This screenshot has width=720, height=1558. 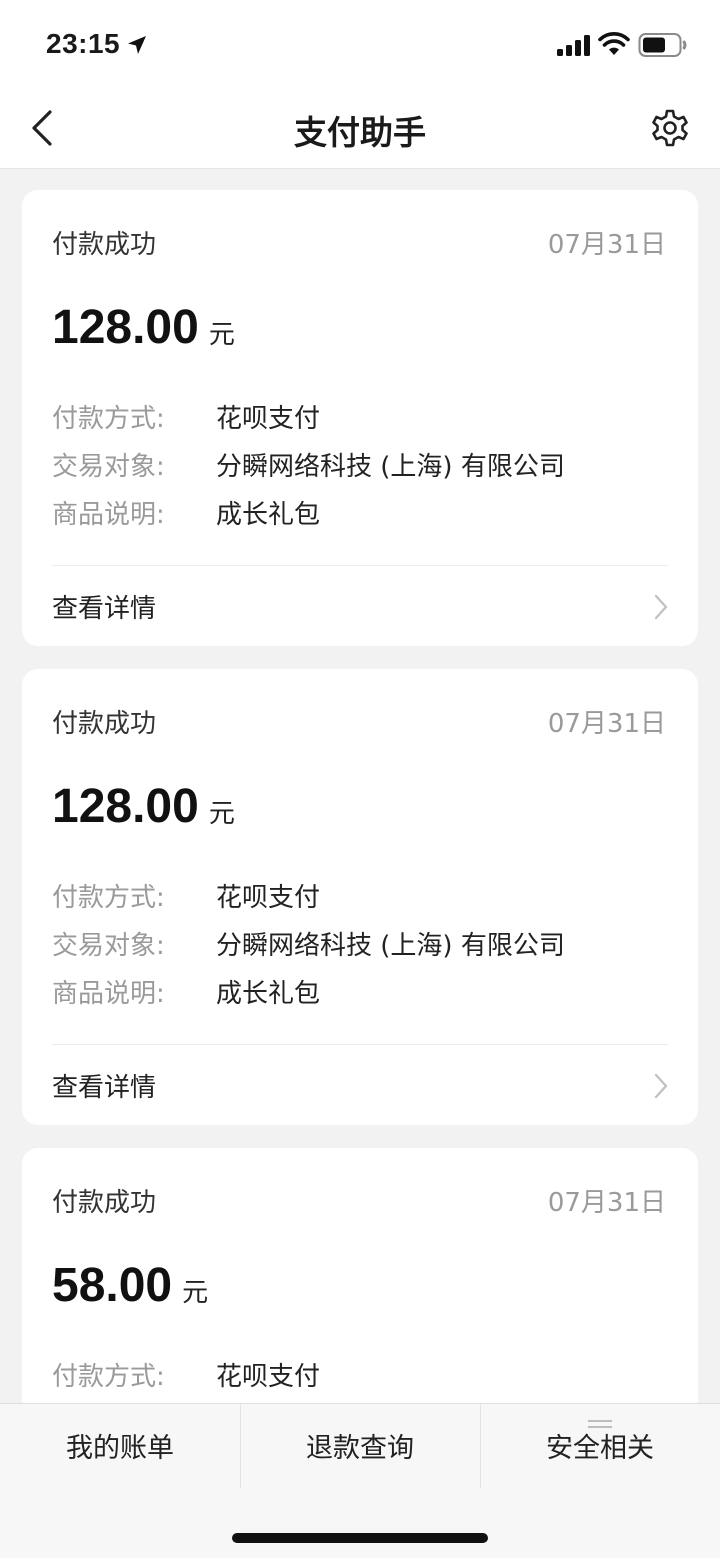 What do you see at coordinates (662, 45) in the screenshot?
I see `battery-icon` at bounding box center [662, 45].